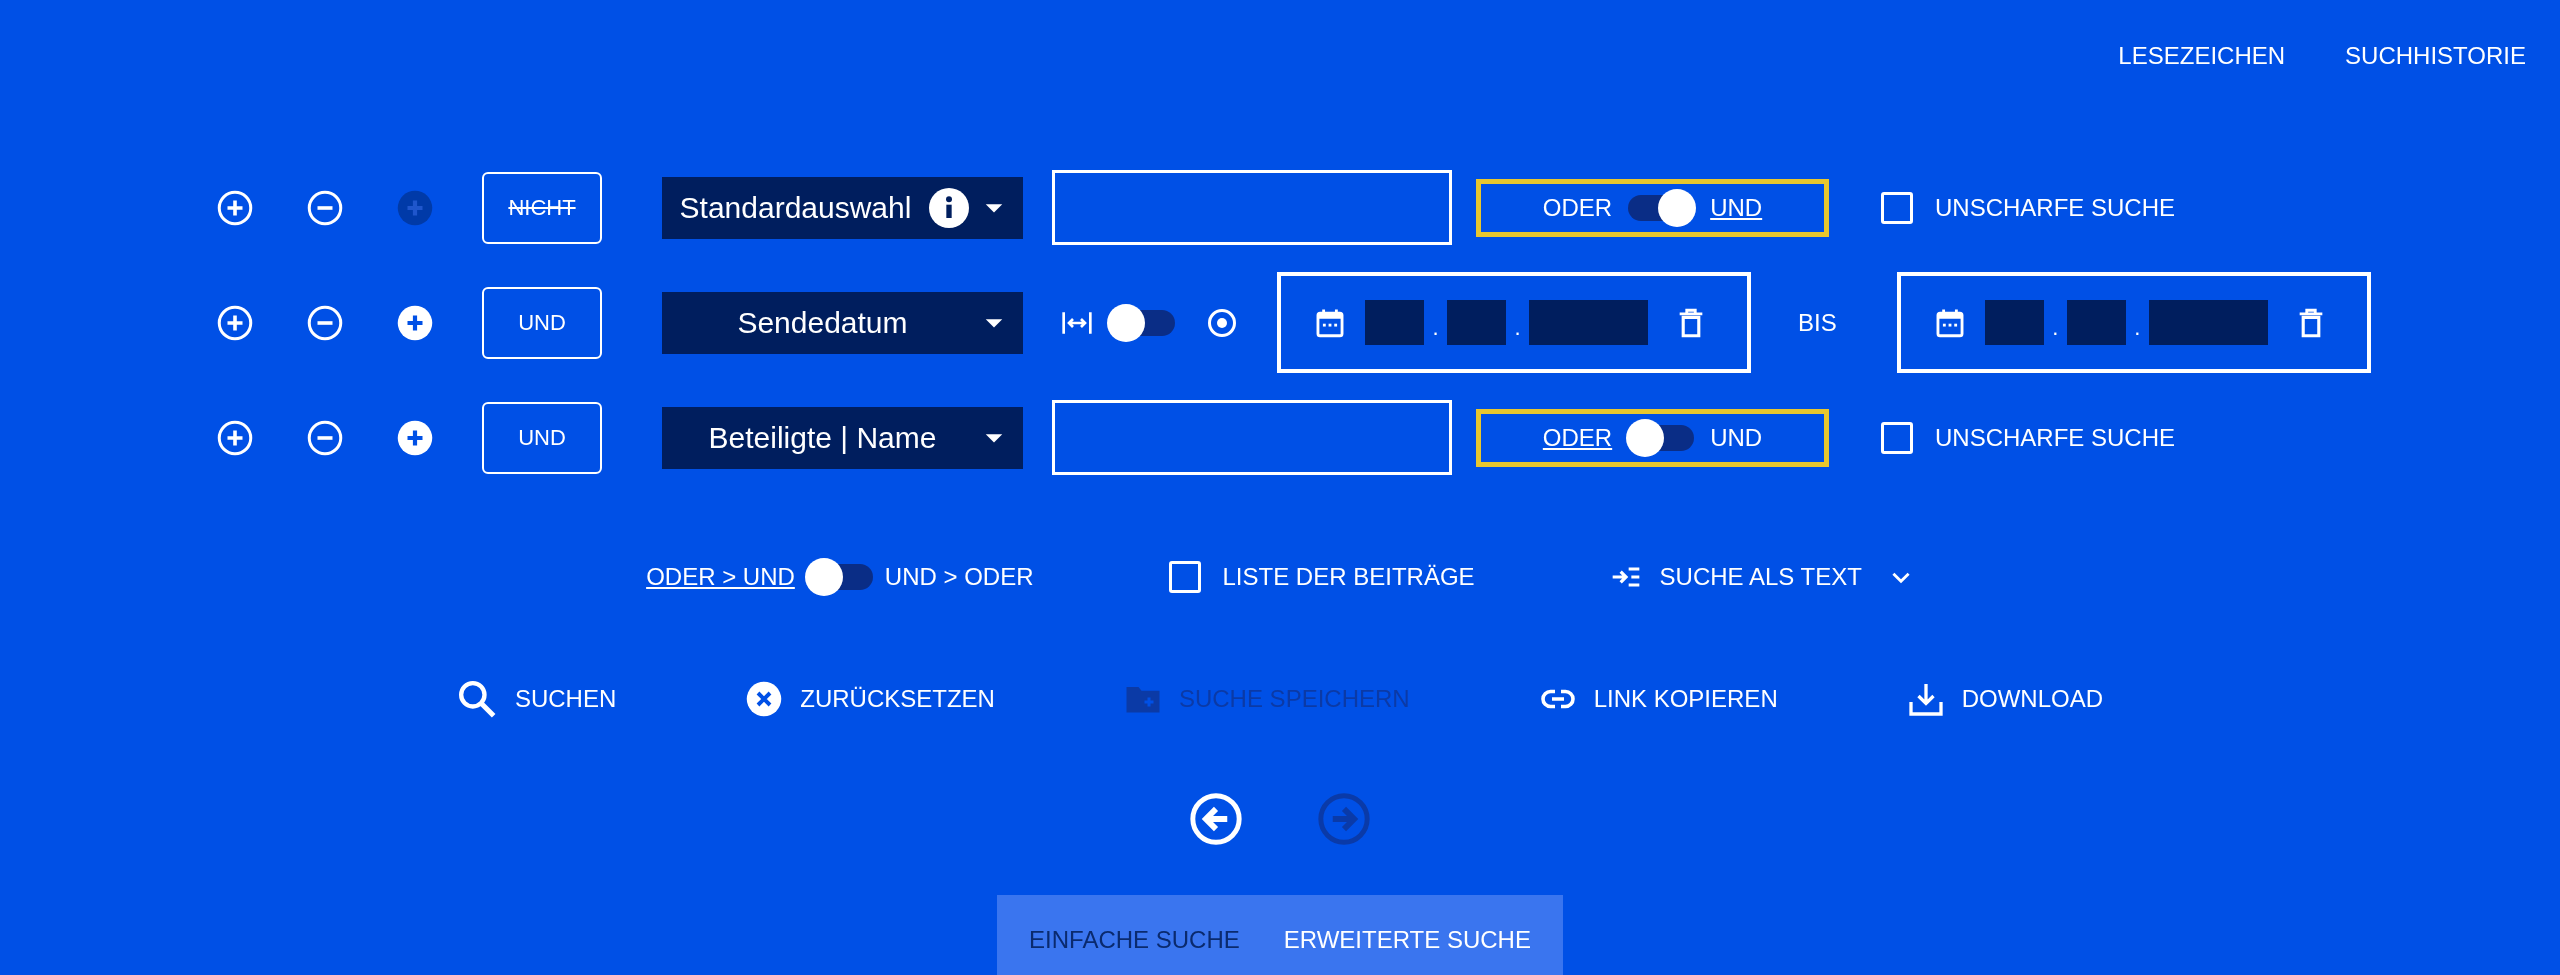 The width and height of the screenshot is (2560, 975). What do you see at coordinates (842, 207) in the screenshot?
I see `field-dropdown: Standardauswahl` at bounding box center [842, 207].